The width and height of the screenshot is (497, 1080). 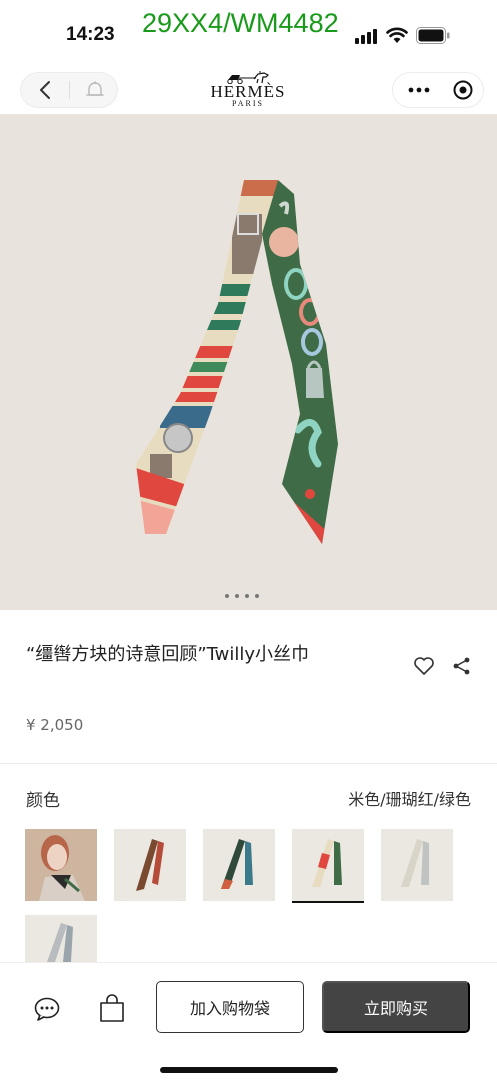 I want to click on share-button, so click(x=463, y=667).